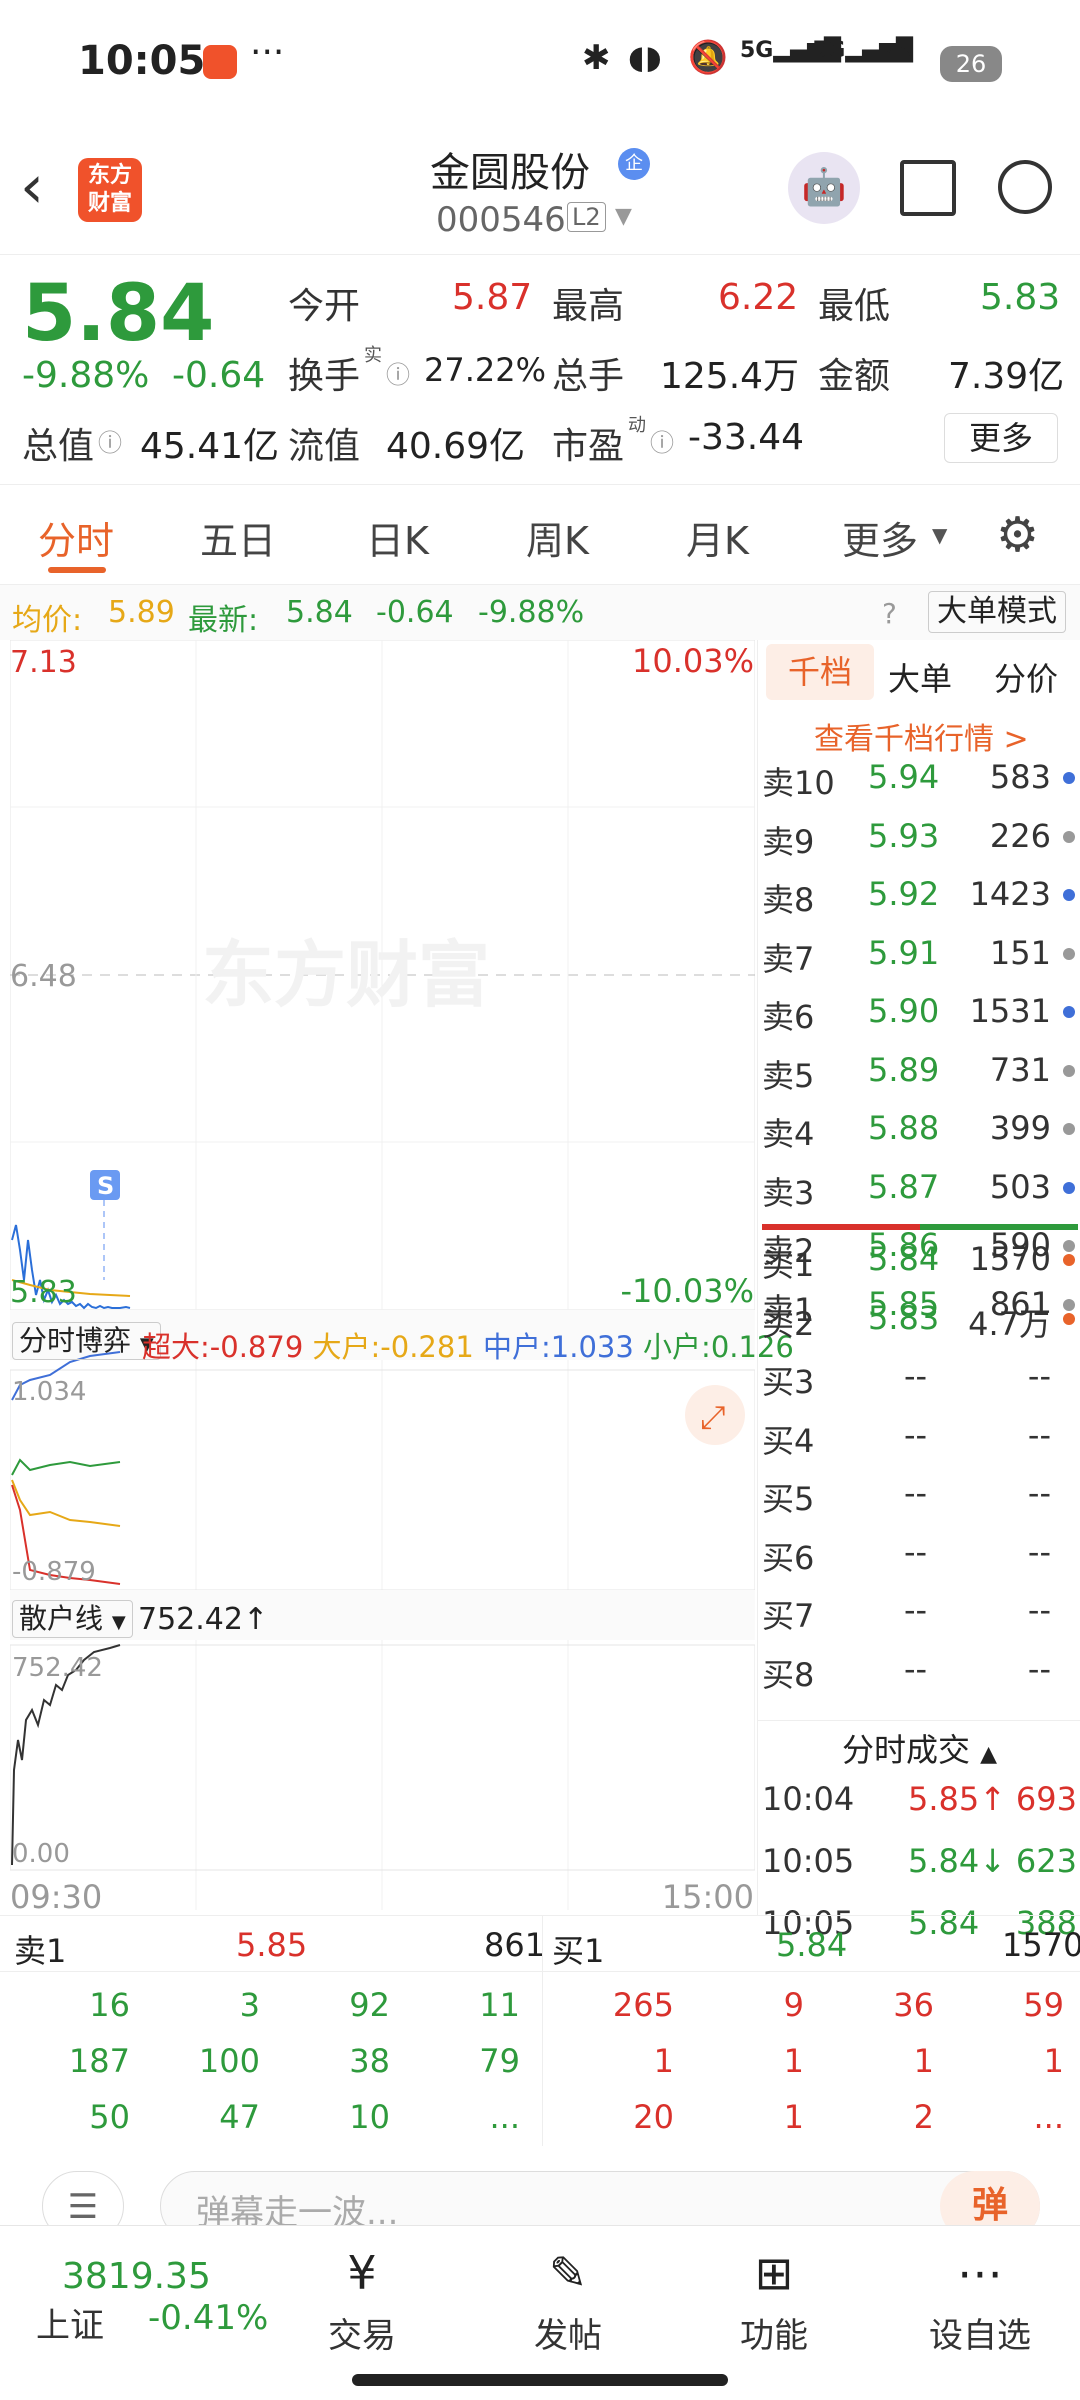  Describe the element at coordinates (219, 375) in the screenshot. I see `change-amount: -0.64` at that location.